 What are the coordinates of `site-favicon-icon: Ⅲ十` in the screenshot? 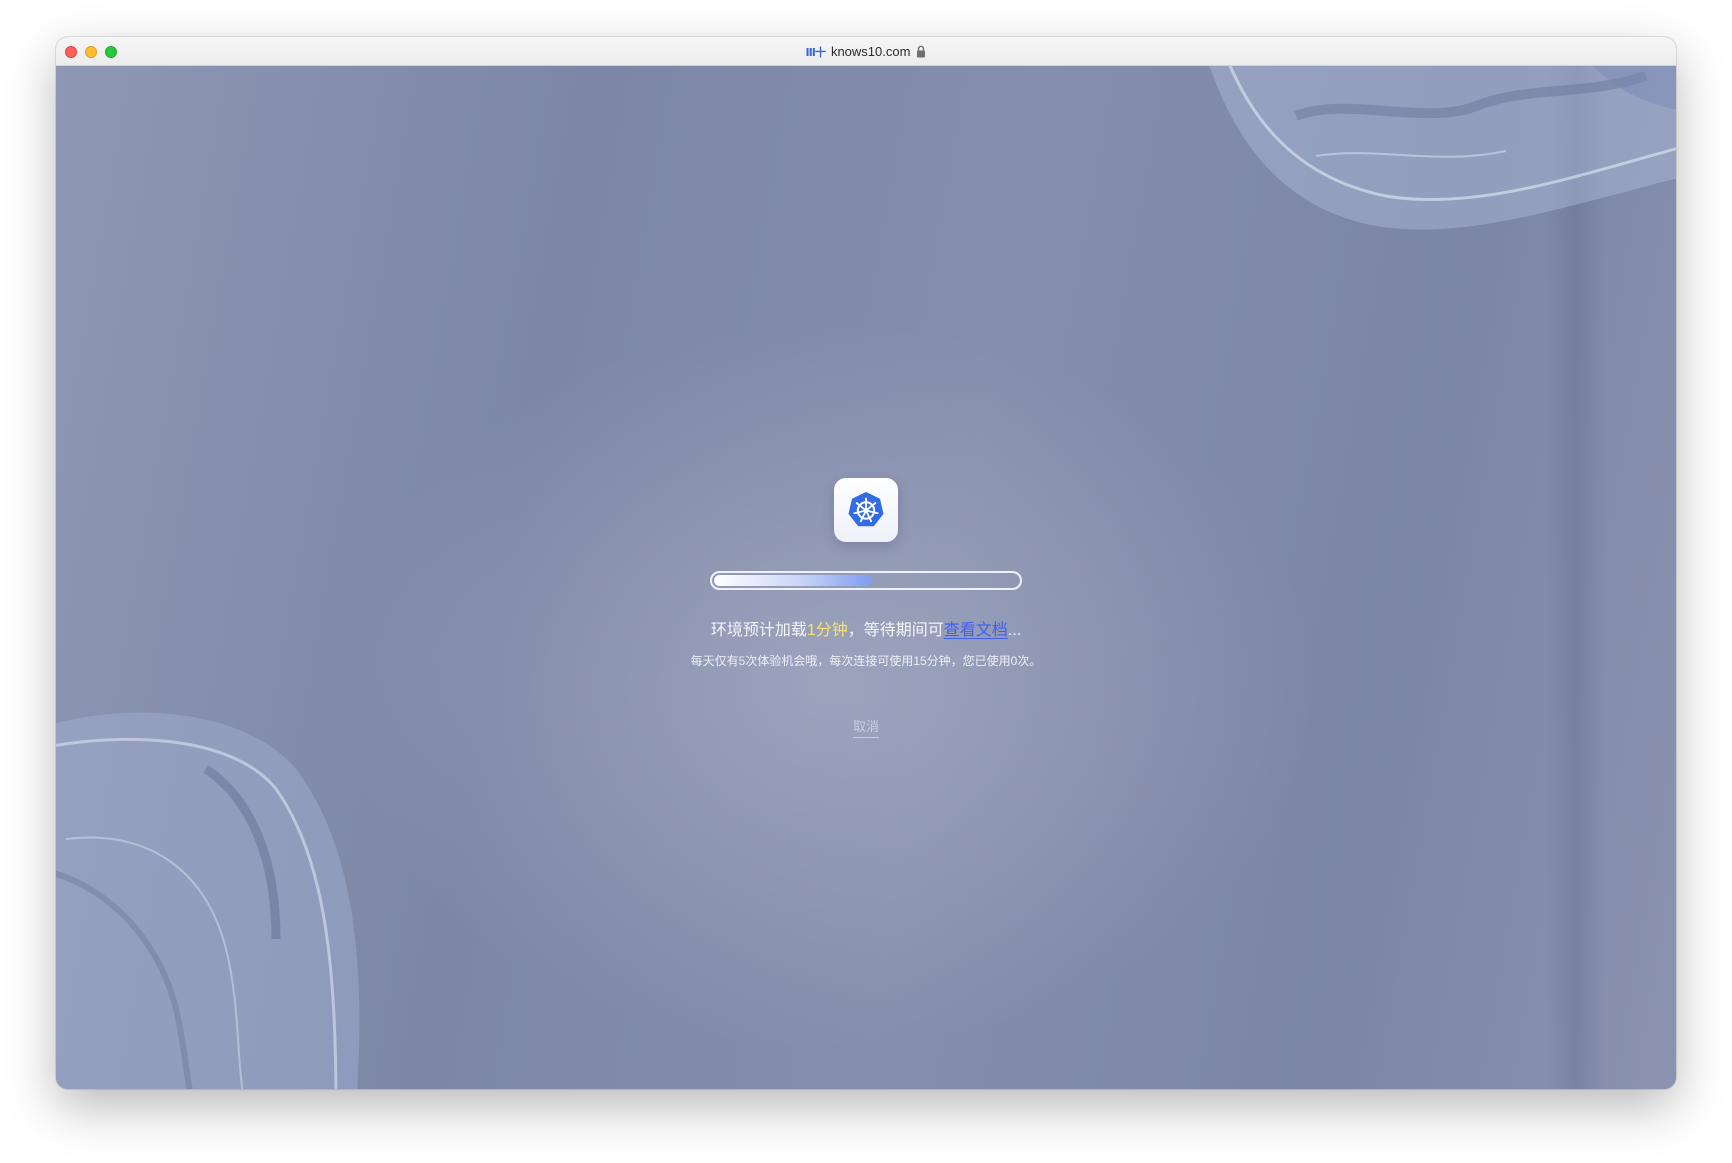 It's located at (815, 52).